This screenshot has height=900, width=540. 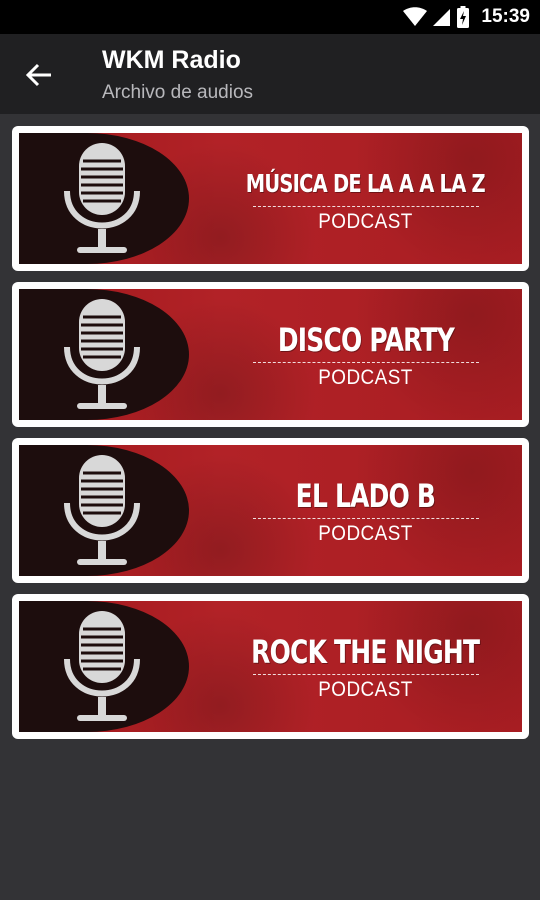 I want to click on status-bar: 15:39, so click(x=270, y=17).